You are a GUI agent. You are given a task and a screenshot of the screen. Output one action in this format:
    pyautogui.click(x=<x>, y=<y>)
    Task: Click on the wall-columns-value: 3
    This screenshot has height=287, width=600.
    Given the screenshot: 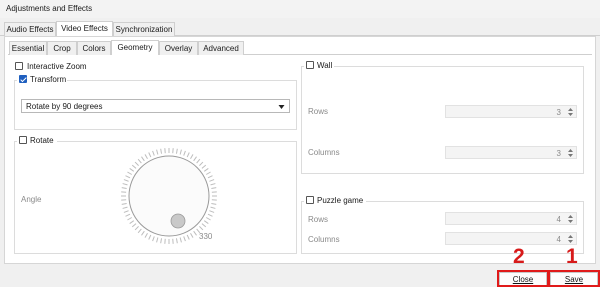 What is the action you would take?
    pyautogui.click(x=558, y=153)
    